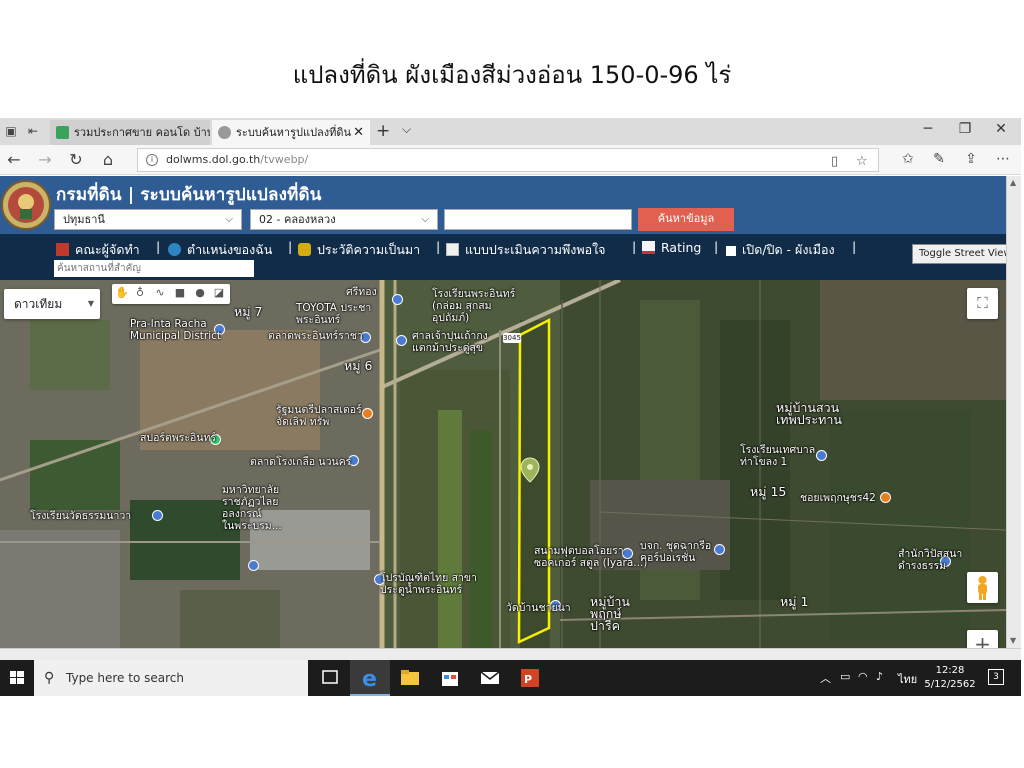 The width and height of the screenshot is (1024, 768). What do you see at coordinates (908, 159) in the screenshot?
I see `favorites-icon: ✩` at bounding box center [908, 159].